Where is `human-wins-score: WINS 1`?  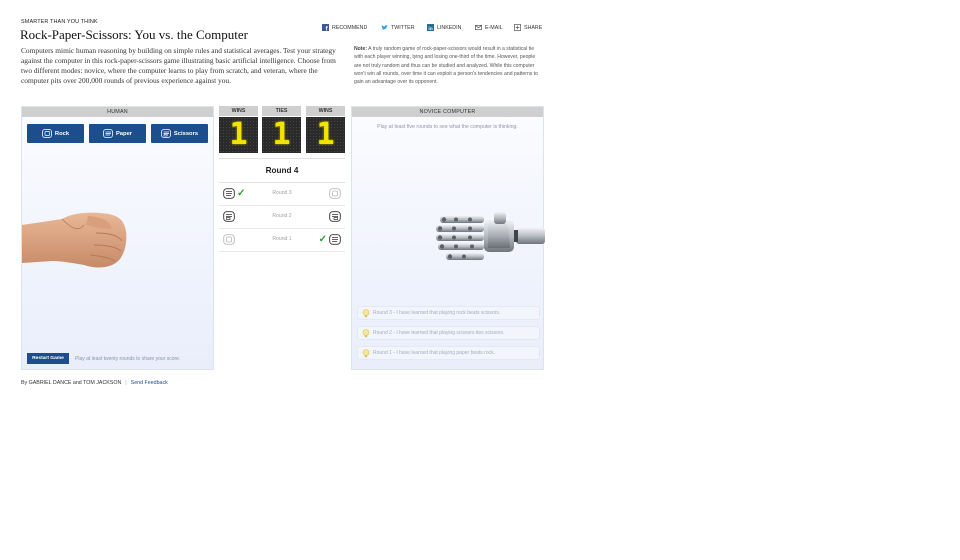
human-wins-score: WINS 1 is located at coordinates (238, 129).